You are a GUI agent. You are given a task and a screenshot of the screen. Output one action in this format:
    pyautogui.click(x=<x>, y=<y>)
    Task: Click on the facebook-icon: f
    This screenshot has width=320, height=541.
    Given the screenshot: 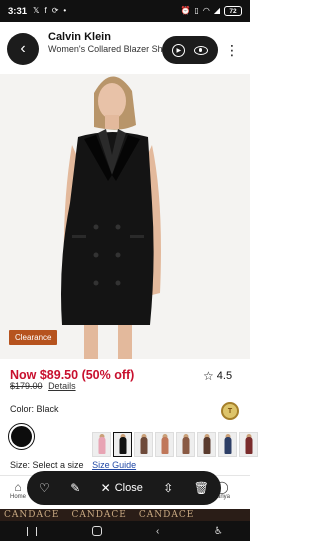 What is the action you would take?
    pyautogui.click(x=45, y=10)
    